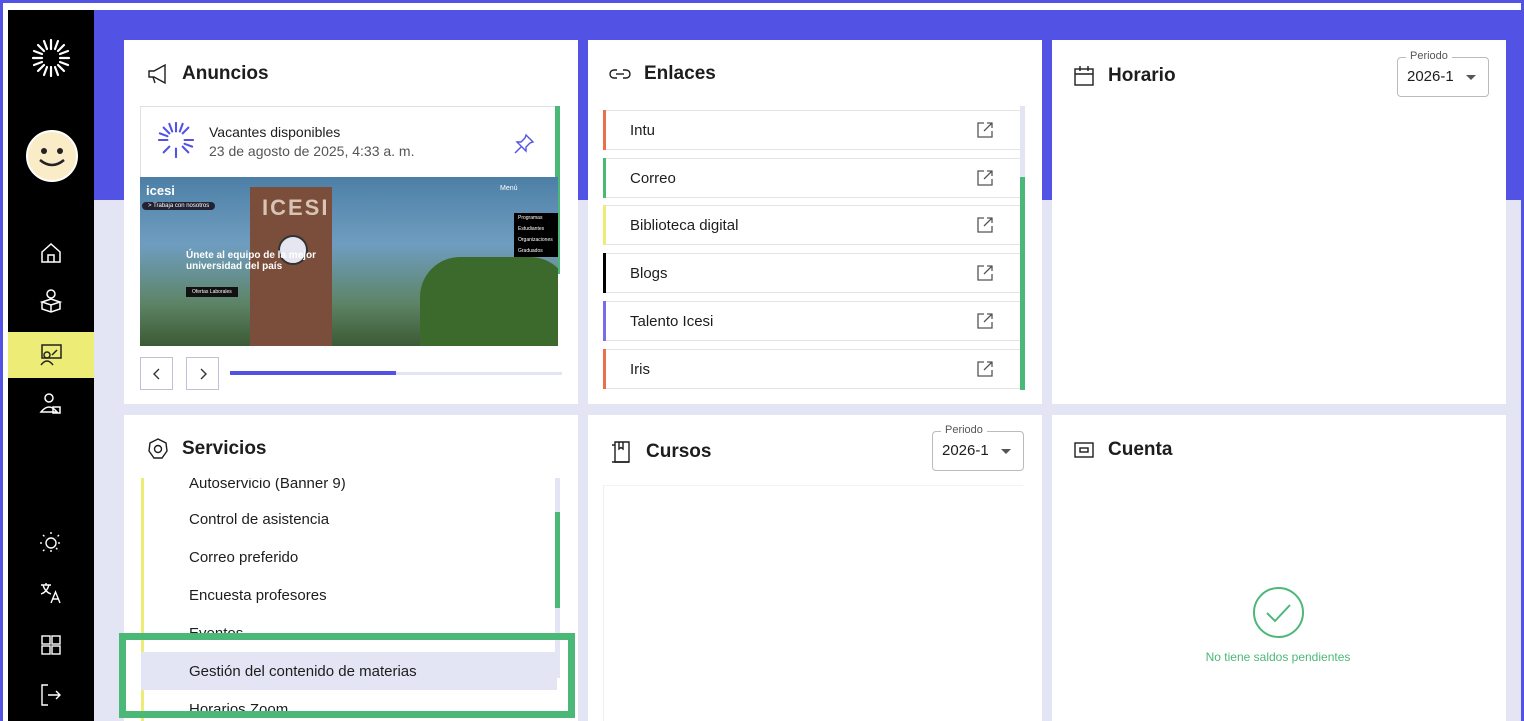 The width and height of the screenshot is (1524, 721). Describe the element at coordinates (812, 369) in the screenshot. I see `link-item-iris: Iris` at that location.